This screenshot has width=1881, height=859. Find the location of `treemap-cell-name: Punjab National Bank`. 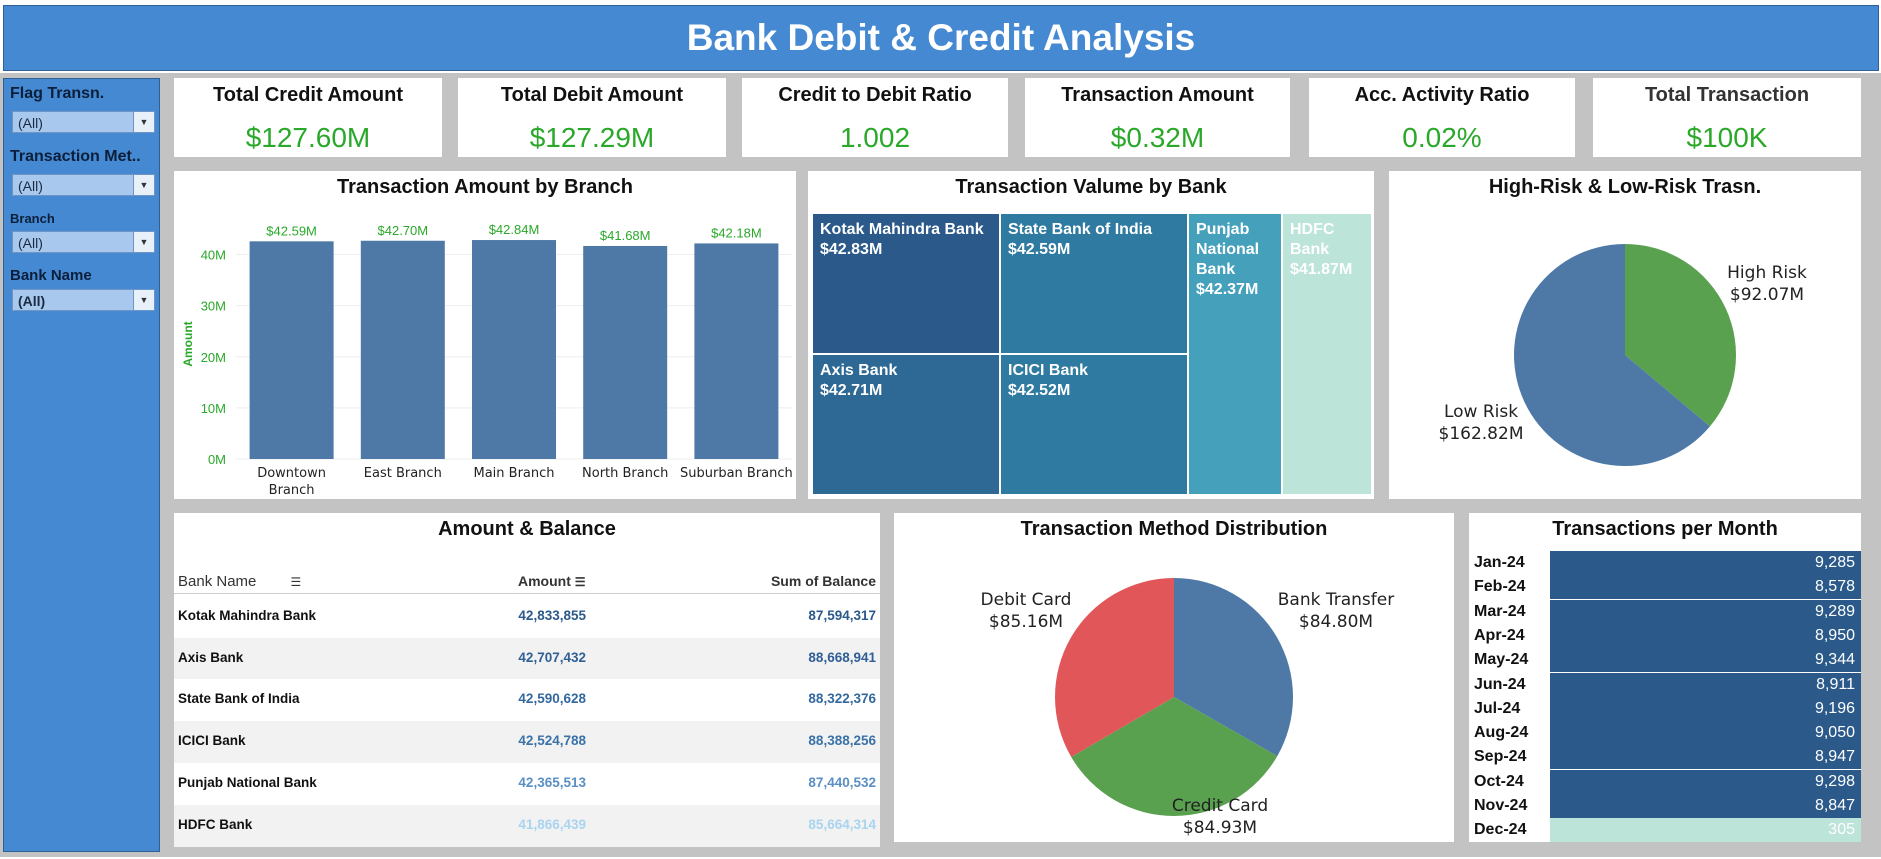

treemap-cell-name: Punjab National Bank is located at coordinates (1228, 249).